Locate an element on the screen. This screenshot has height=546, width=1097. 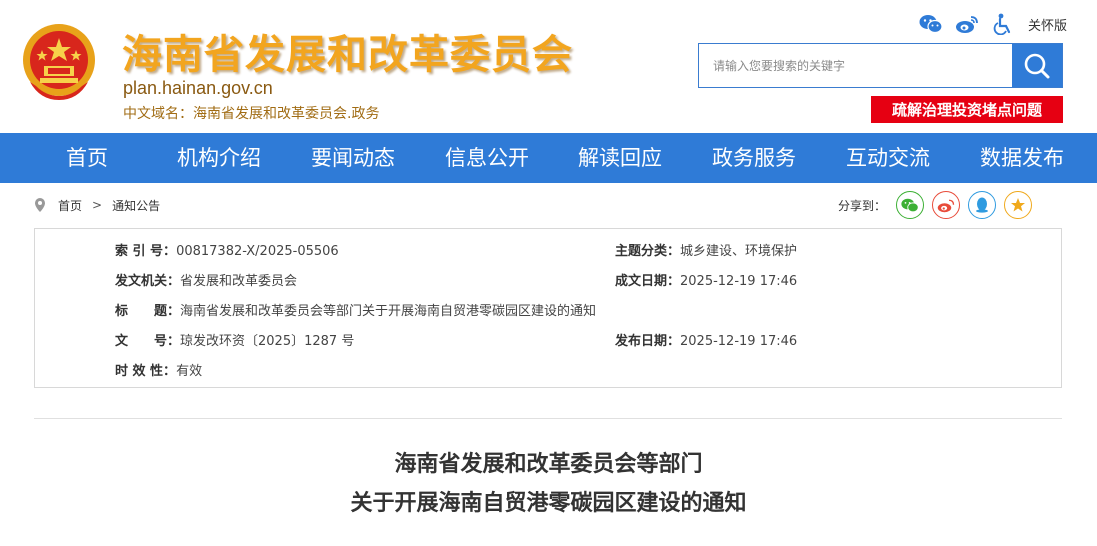
meta-docno: 文 号：琼发改环资〔2025〕1287 号 is located at coordinates (234, 339).